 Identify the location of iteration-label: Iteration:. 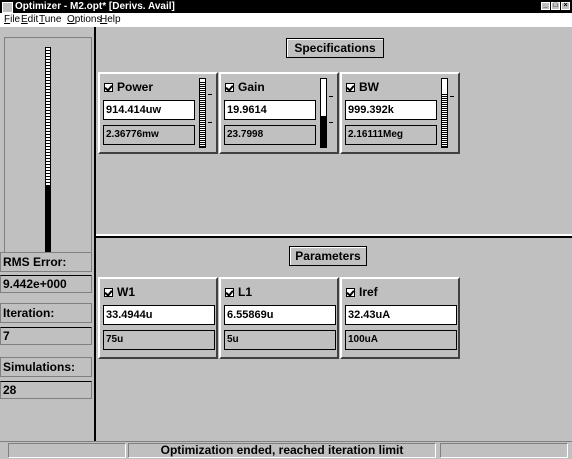
(46, 313).